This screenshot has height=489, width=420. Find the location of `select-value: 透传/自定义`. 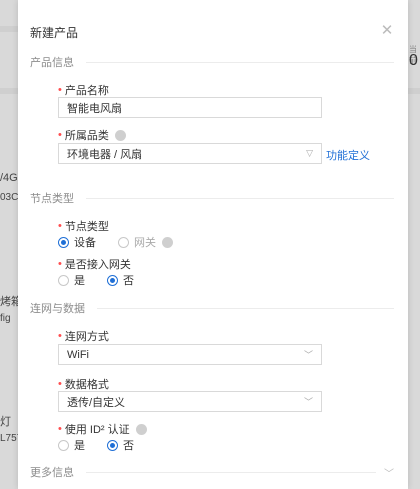

select-value: 透传/自定义 is located at coordinates (96, 402).